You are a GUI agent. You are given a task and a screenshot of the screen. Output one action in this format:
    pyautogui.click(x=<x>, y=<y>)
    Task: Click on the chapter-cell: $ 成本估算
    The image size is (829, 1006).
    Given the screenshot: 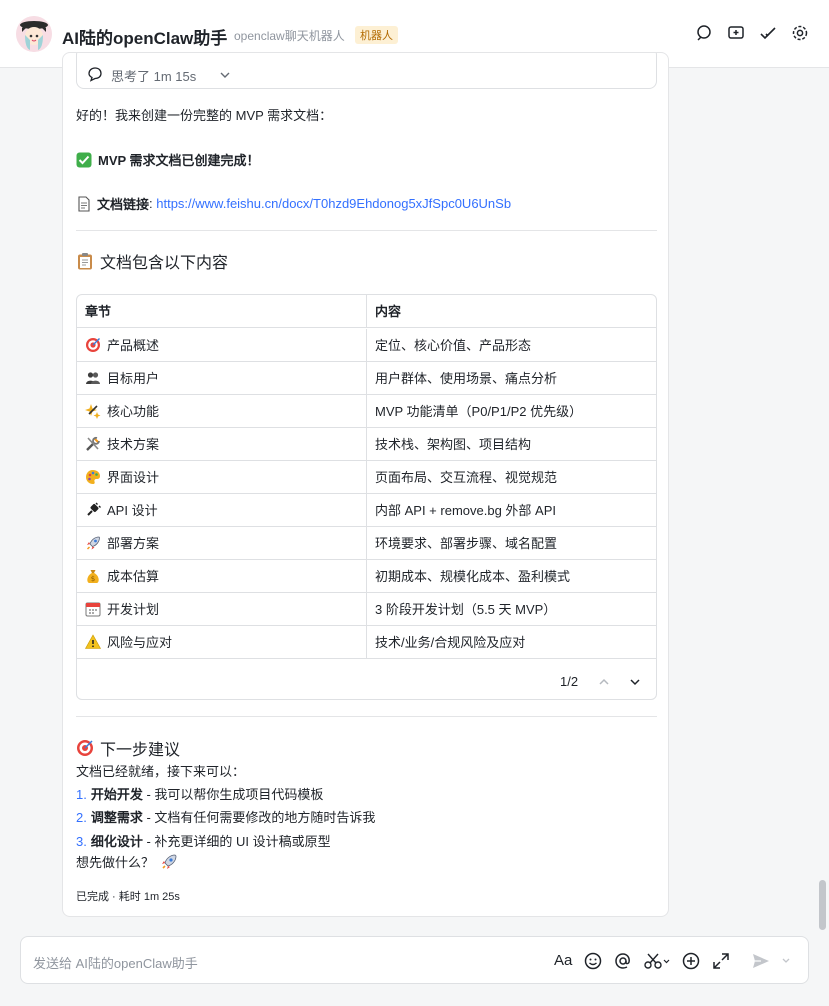 What is the action you would take?
    pyautogui.click(x=222, y=576)
    